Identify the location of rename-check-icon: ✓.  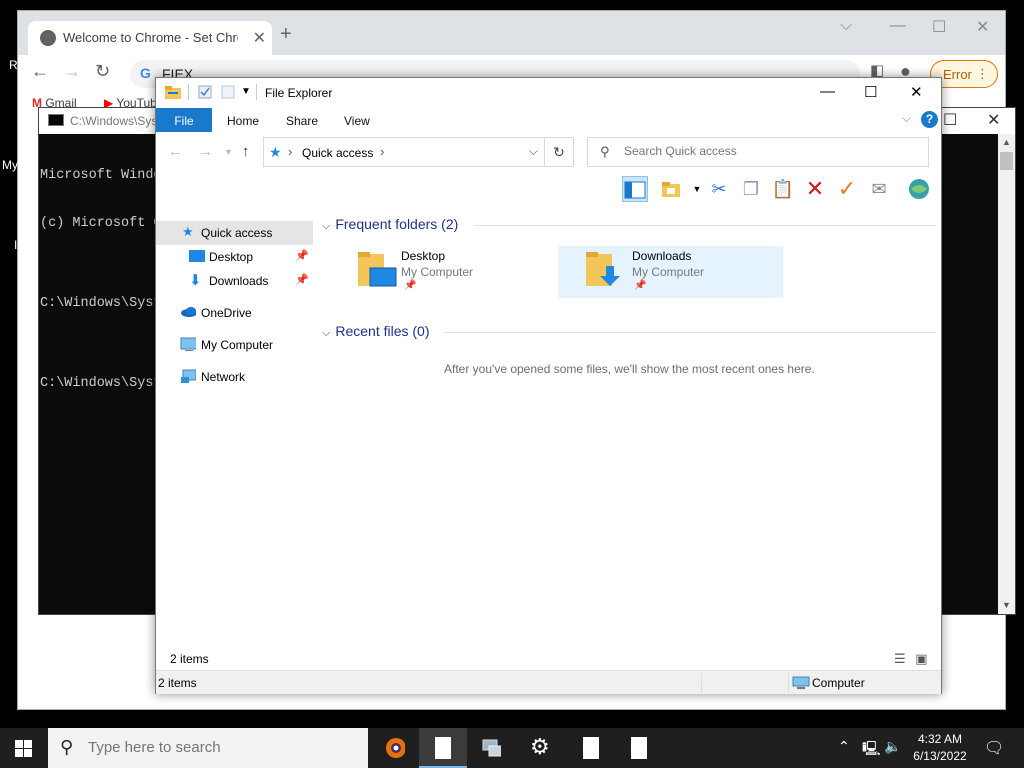
(847, 189).